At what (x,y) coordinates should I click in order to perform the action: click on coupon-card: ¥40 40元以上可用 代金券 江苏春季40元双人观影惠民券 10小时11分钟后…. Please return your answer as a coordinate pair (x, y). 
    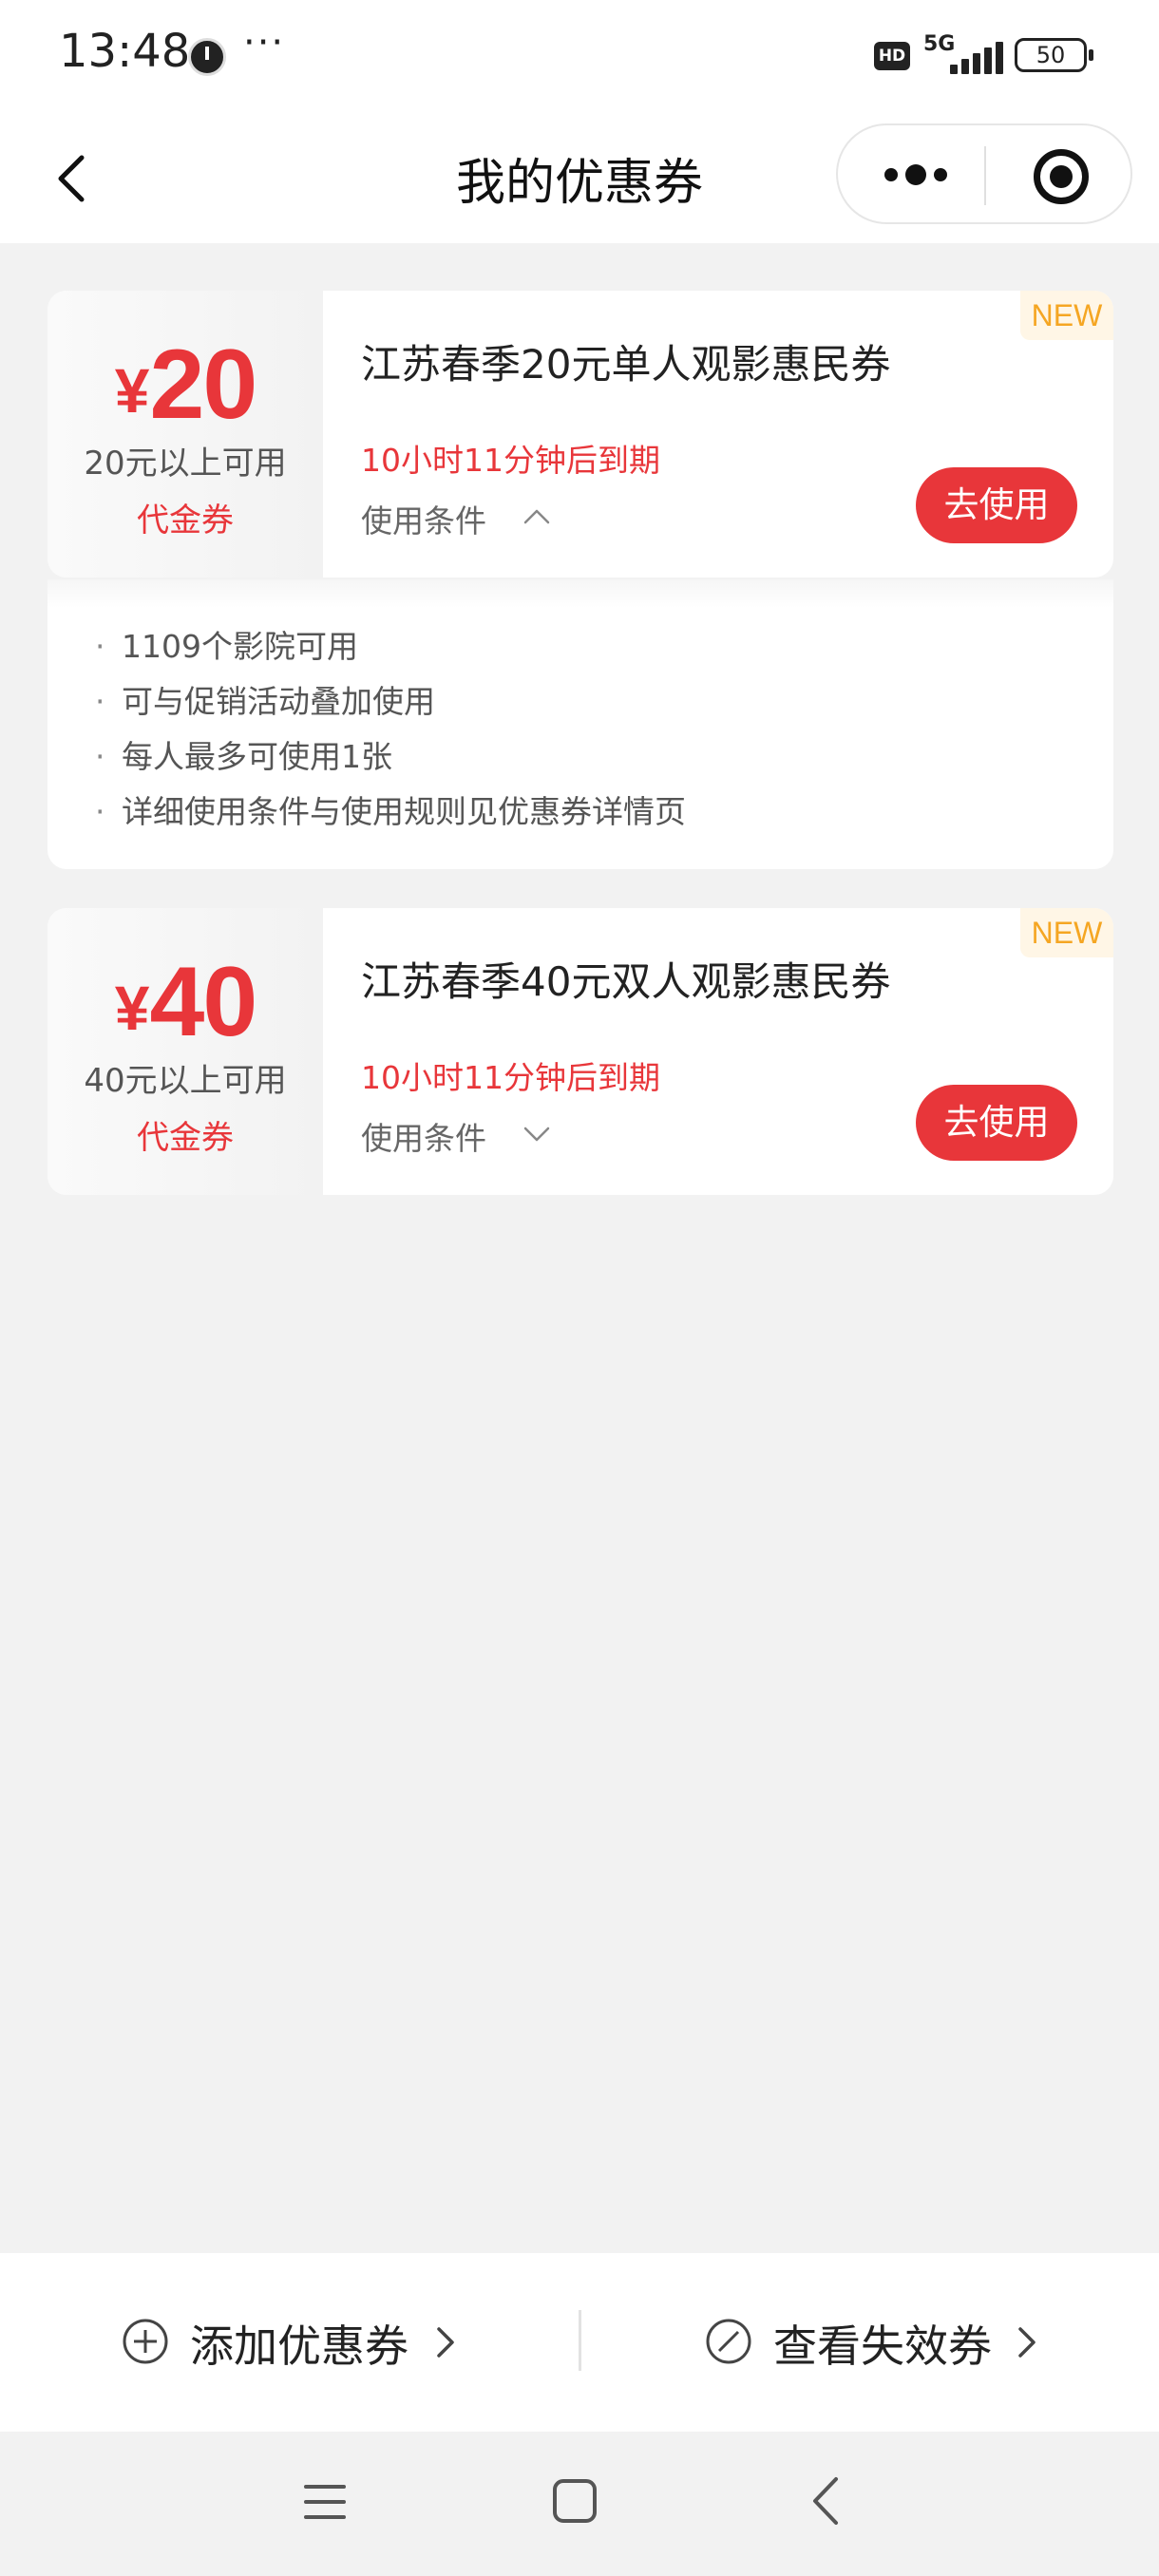
    Looking at the image, I should click on (580, 1051).